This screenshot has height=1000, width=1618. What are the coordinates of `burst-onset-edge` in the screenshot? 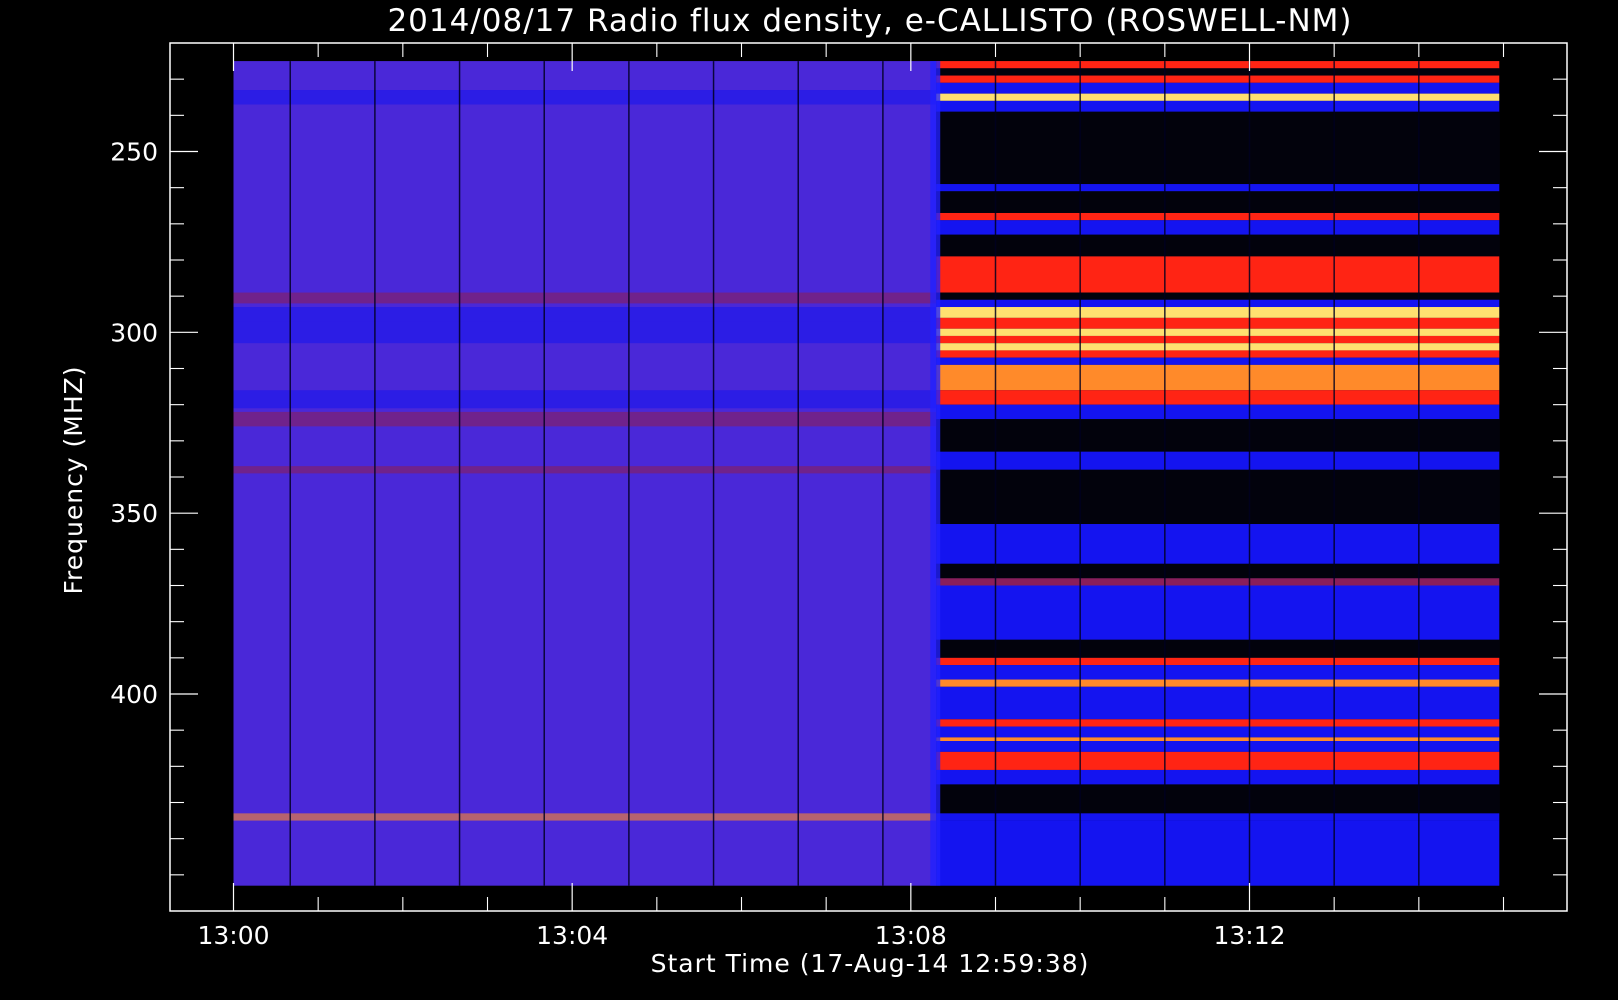 It's located at (935, 473).